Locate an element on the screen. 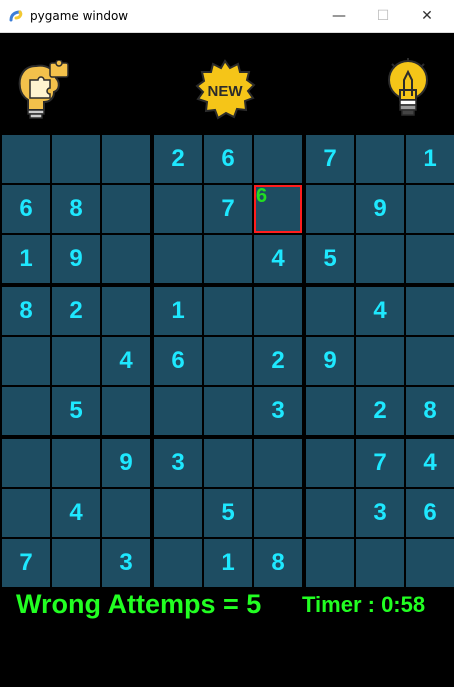 The image size is (454, 687). cell-digit: 7 is located at coordinates (26, 562).